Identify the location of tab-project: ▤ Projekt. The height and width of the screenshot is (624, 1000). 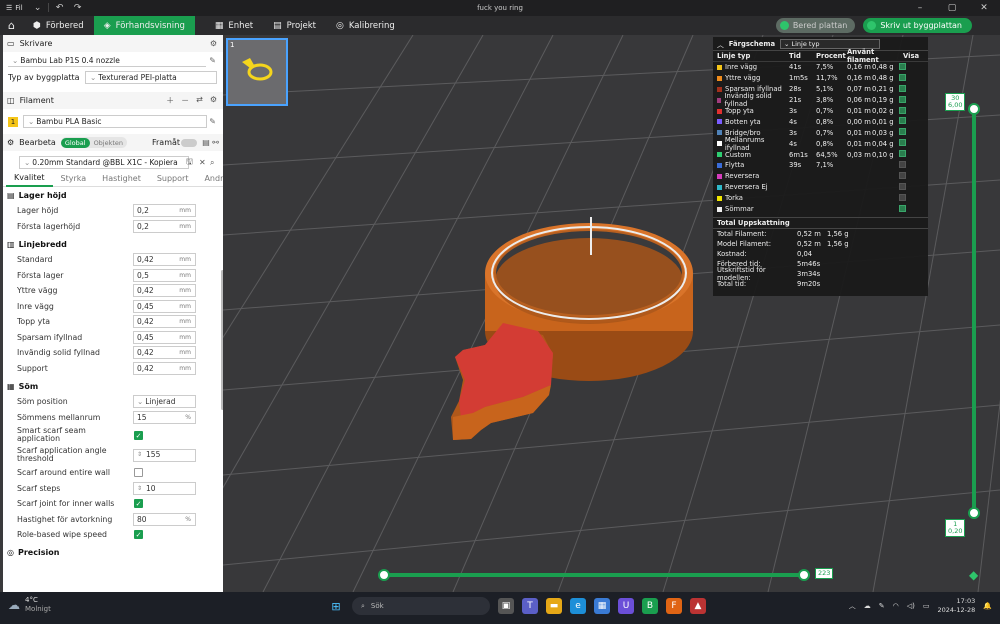
(294, 25).